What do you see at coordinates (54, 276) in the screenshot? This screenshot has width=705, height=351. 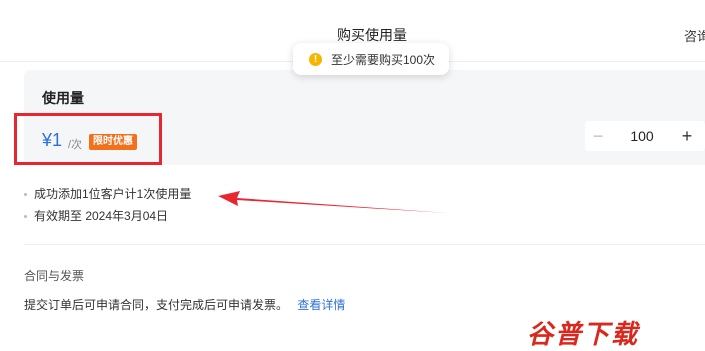 I see `contract-title: 合同与发票` at bounding box center [54, 276].